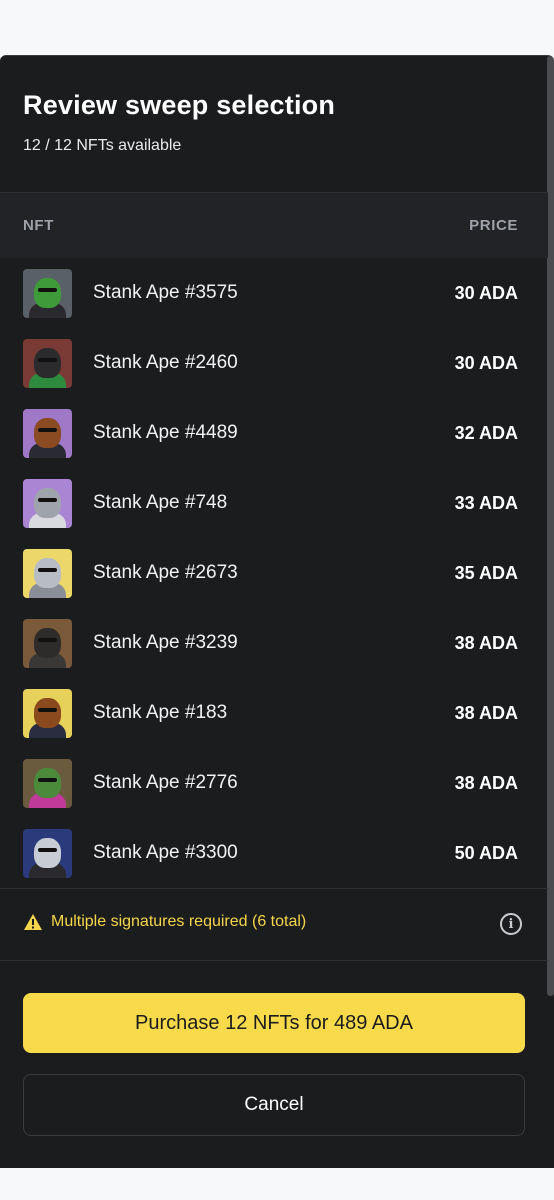  What do you see at coordinates (165, 292) in the screenshot?
I see `nft-name: Stank Ape #3575` at bounding box center [165, 292].